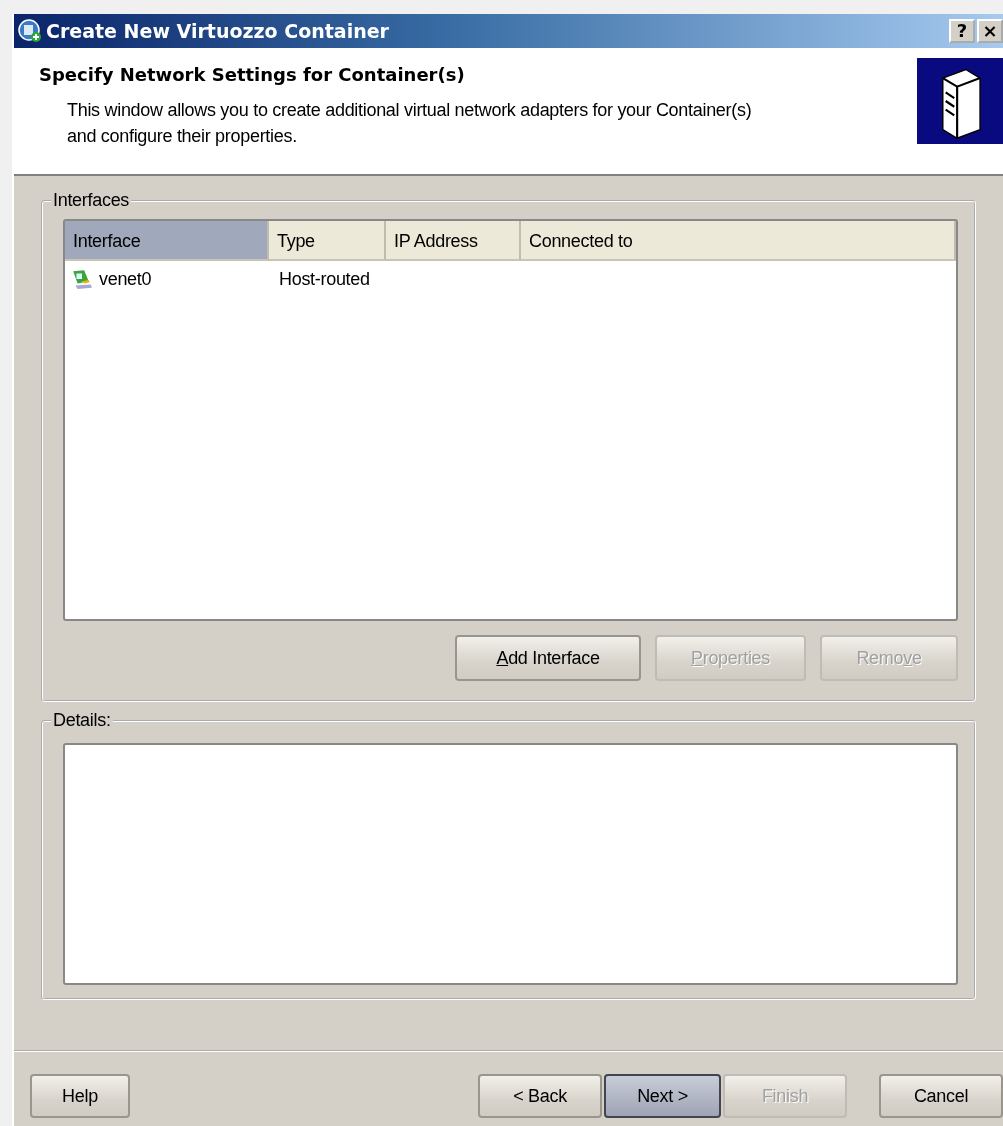  Describe the element at coordinates (82, 720) in the screenshot. I see `group-label: Details:` at that location.